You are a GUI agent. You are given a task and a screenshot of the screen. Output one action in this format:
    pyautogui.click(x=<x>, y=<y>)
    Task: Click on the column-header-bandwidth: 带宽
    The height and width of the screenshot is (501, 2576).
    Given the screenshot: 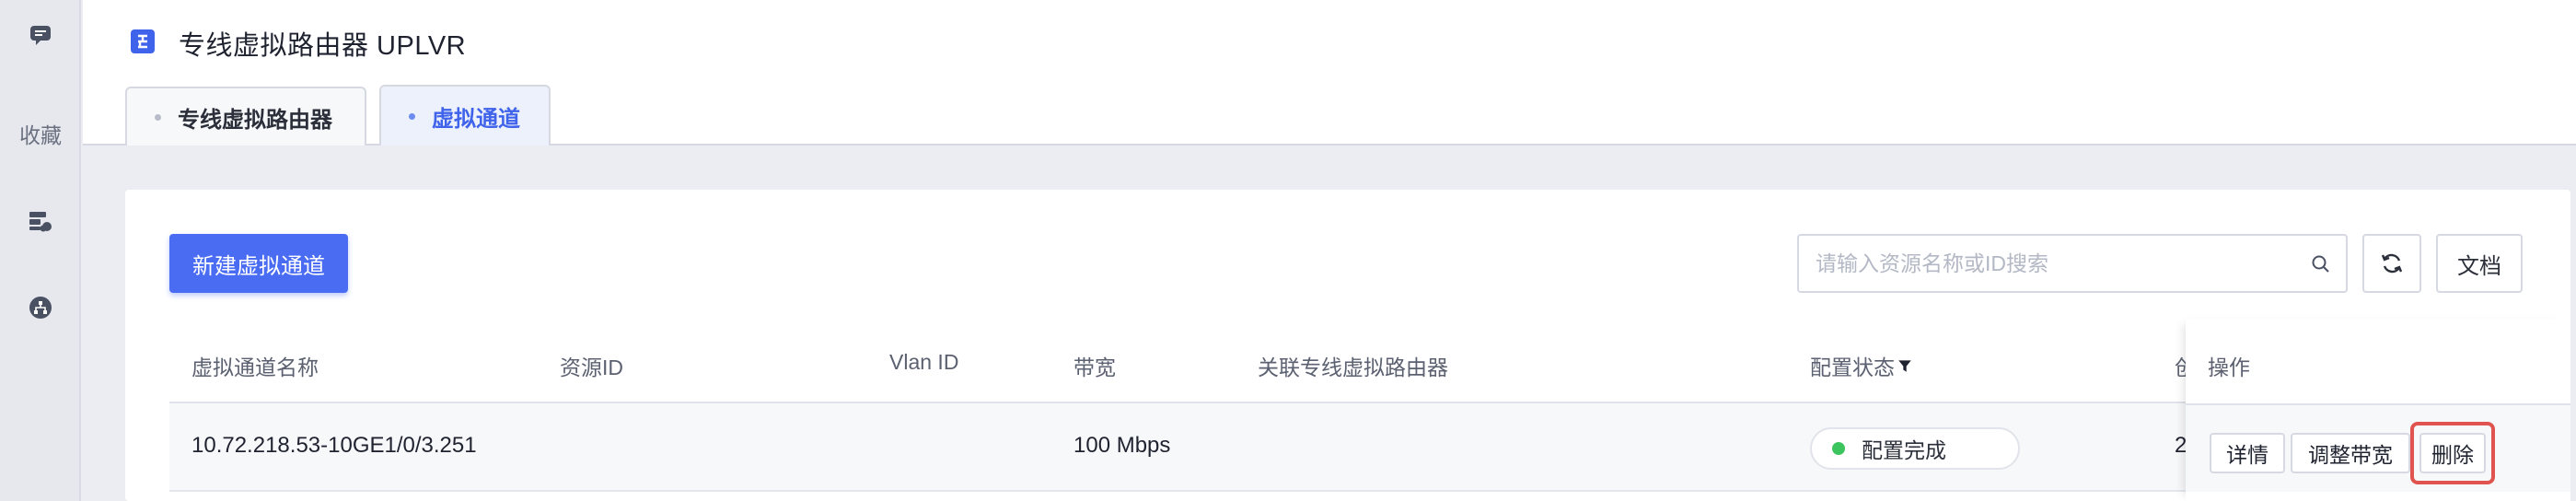 What is the action you would take?
    pyautogui.click(x=1094, y=367)
    